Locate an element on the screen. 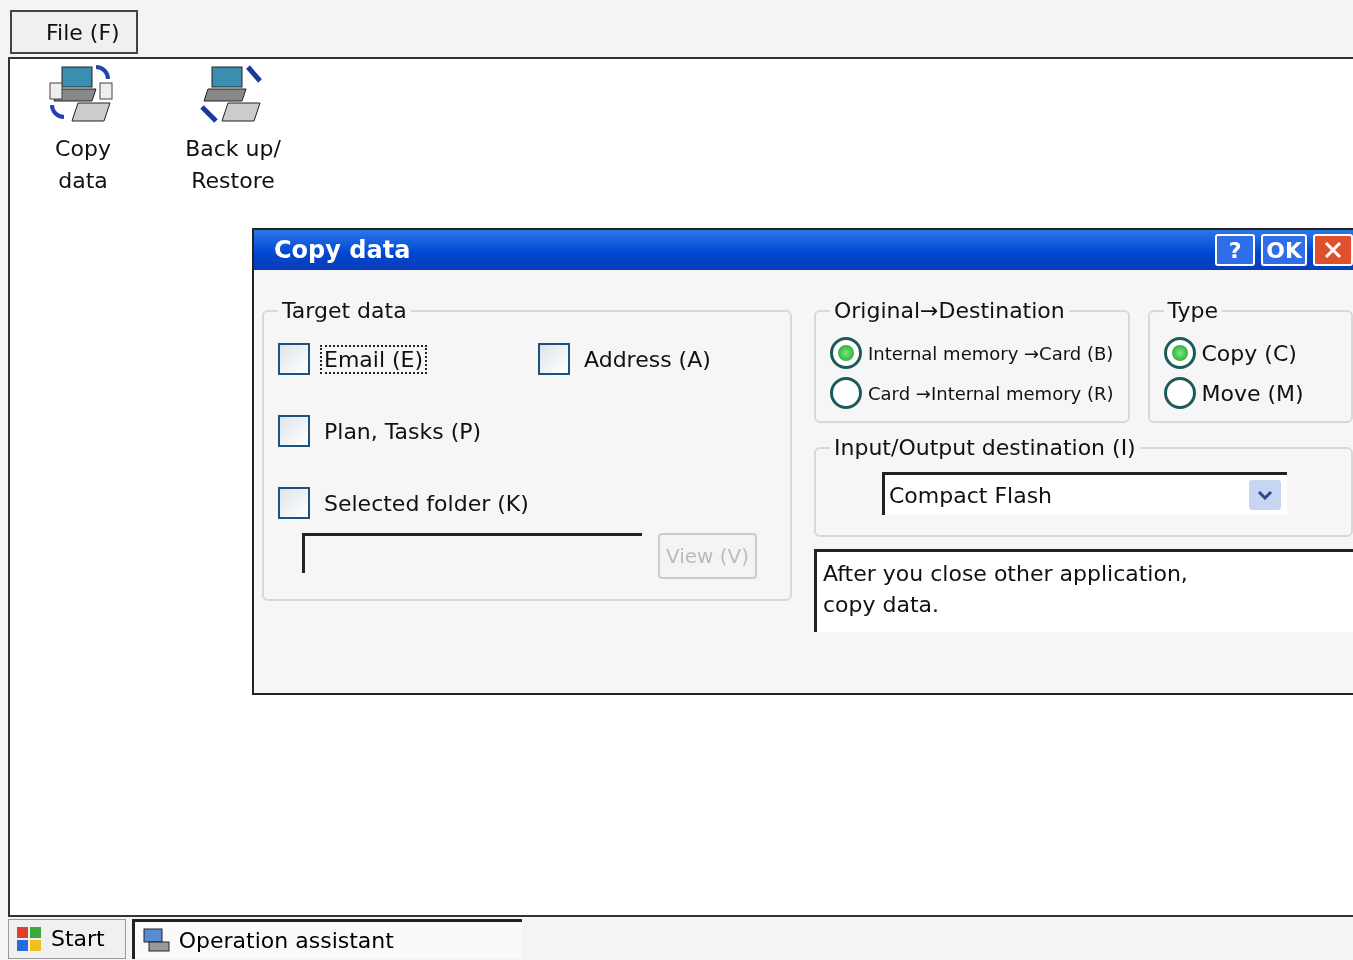 The width and height of the screenshot is (1353, 960). windows-logo-icon is located at coordinates (29, 938).